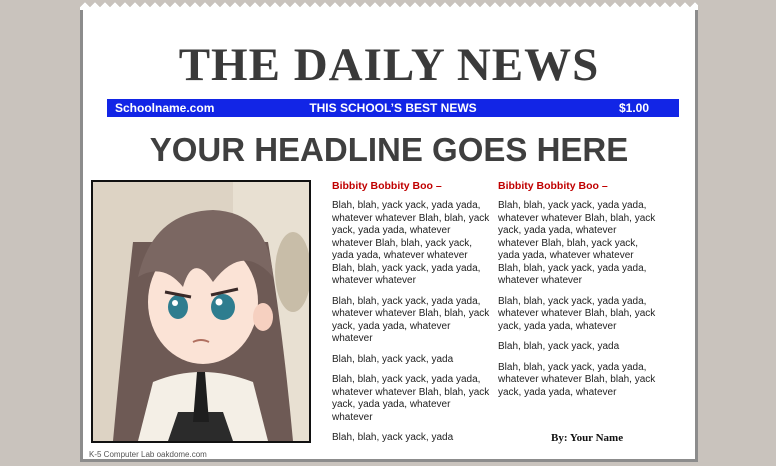  I want to click on masthead: THE DAILY NEWS, so click(389, 65).